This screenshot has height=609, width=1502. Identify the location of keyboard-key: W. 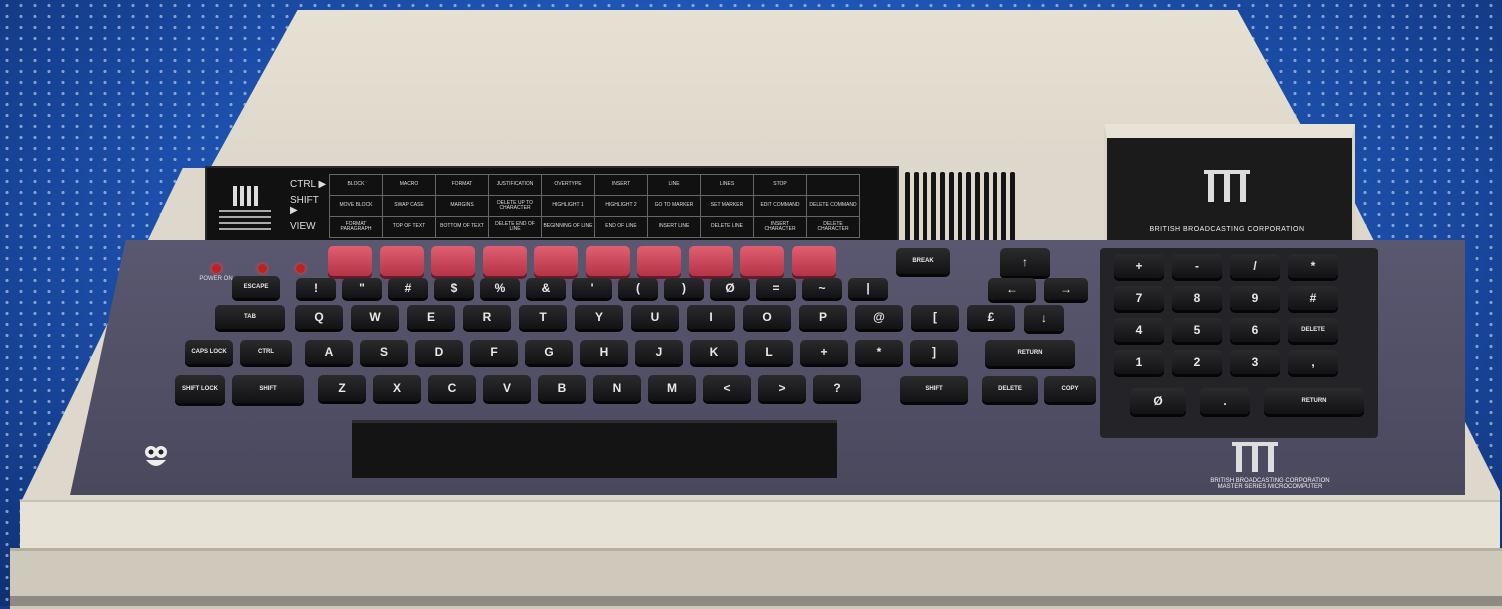
(375, 317).